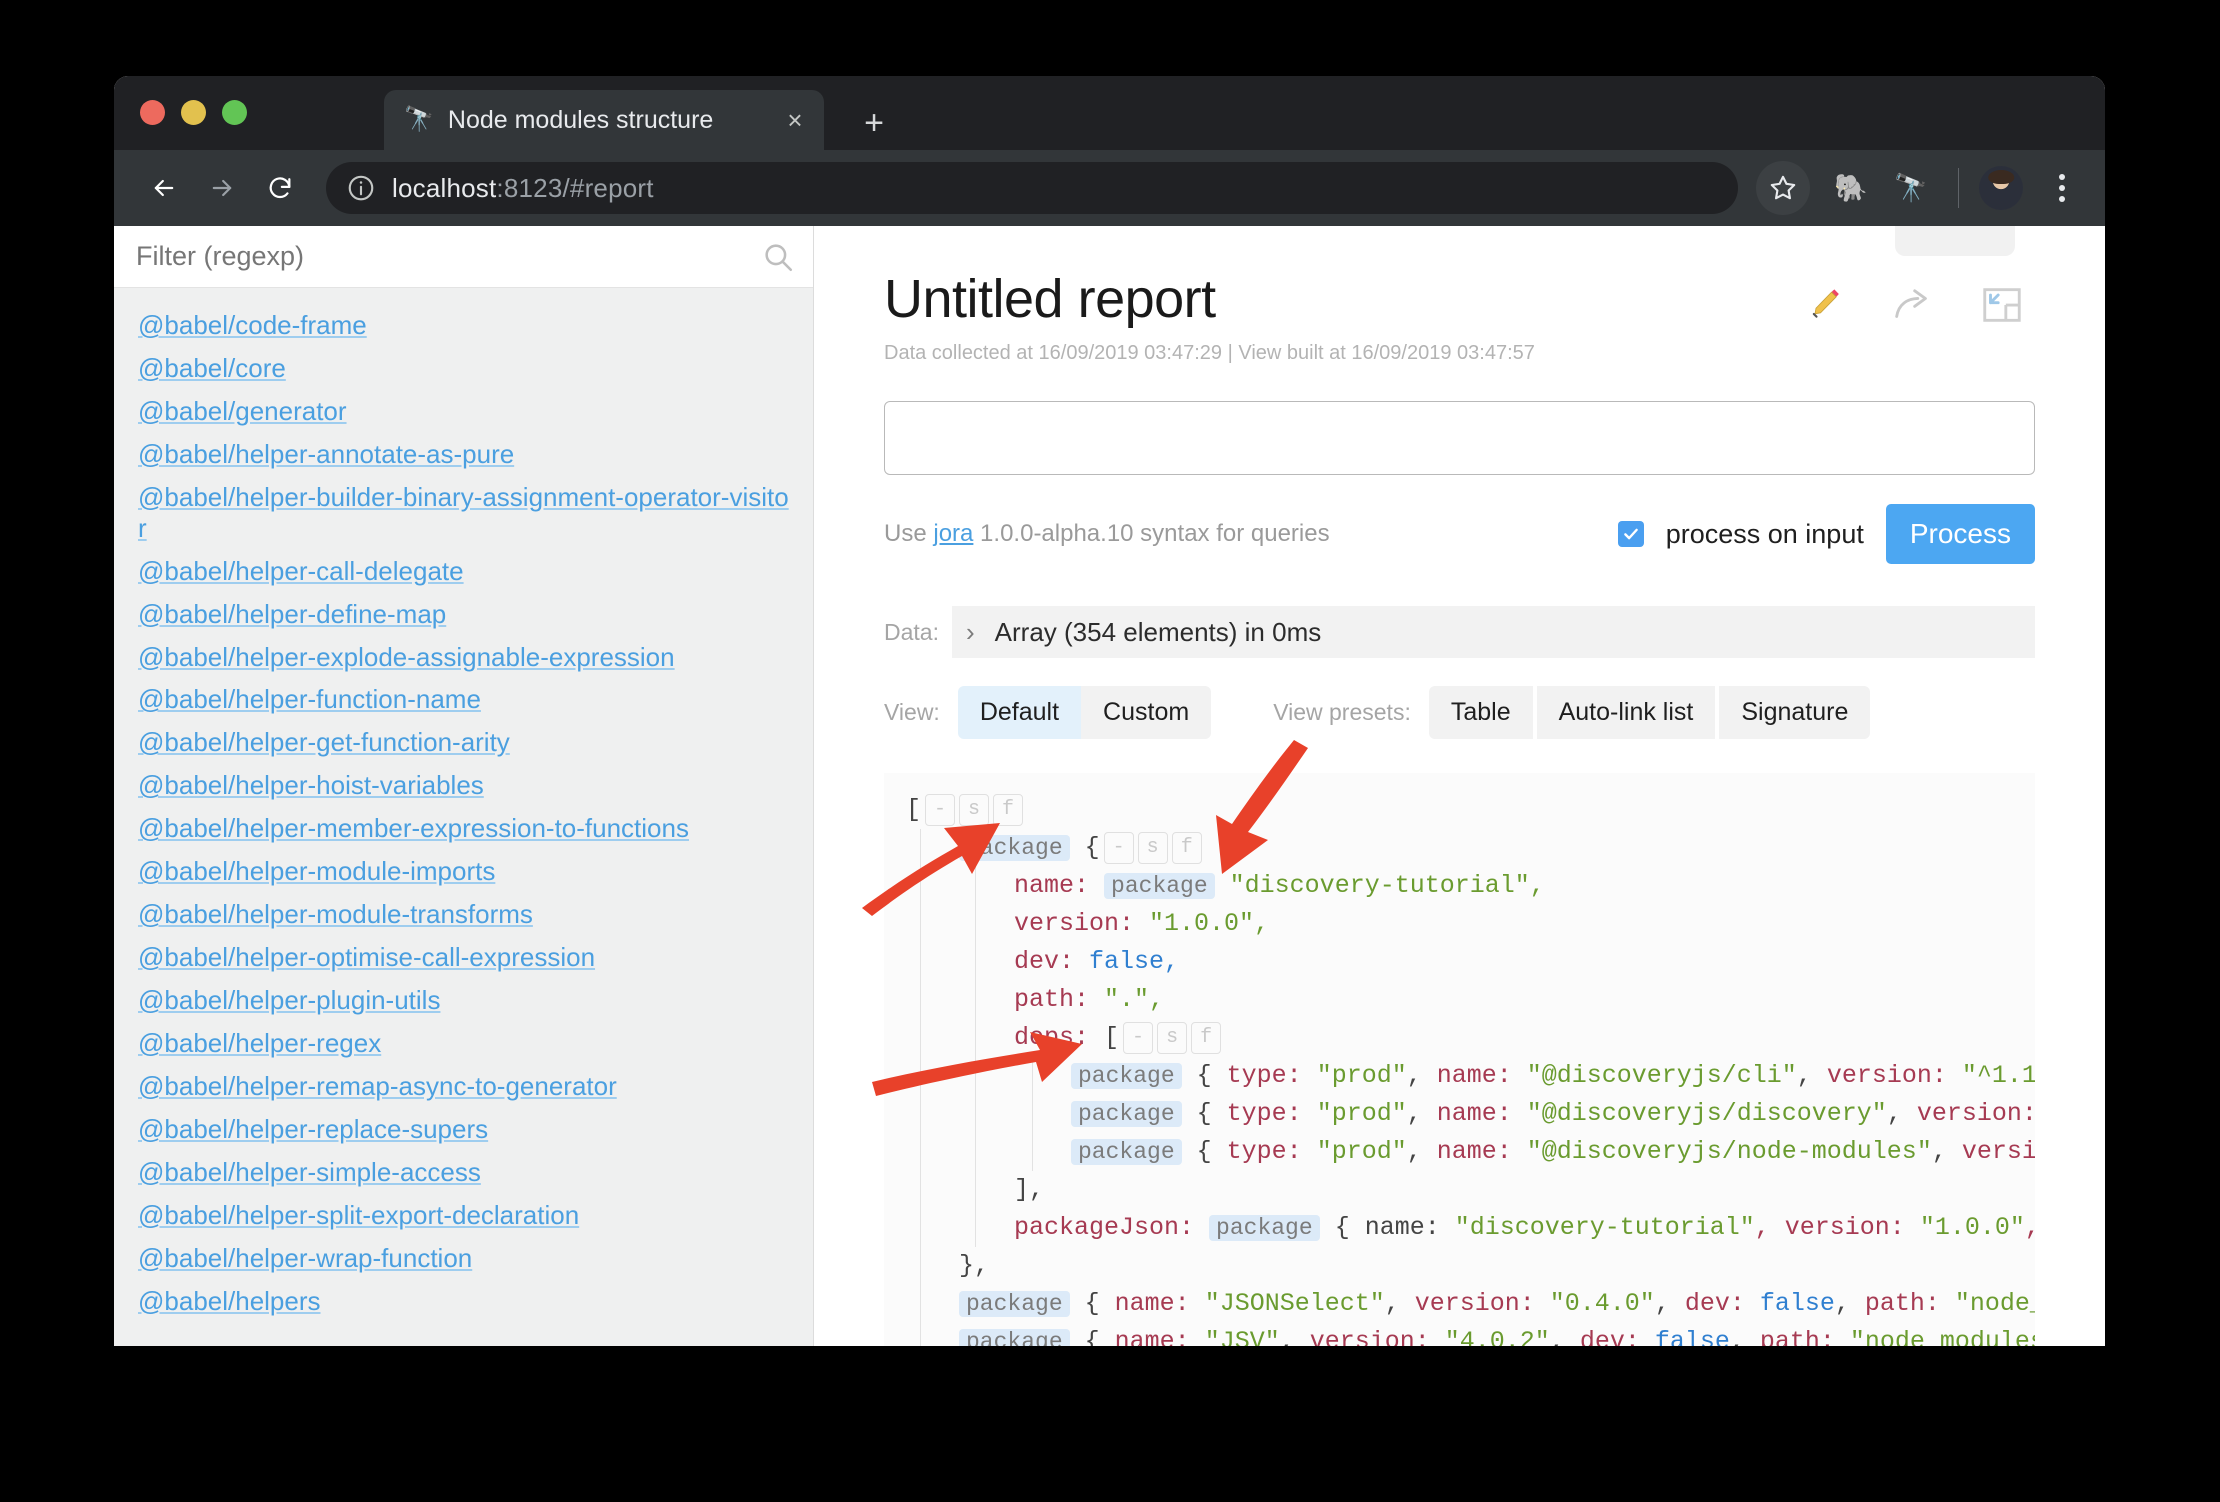  I want to click on list-item: @babel/core, so click(463, 368).